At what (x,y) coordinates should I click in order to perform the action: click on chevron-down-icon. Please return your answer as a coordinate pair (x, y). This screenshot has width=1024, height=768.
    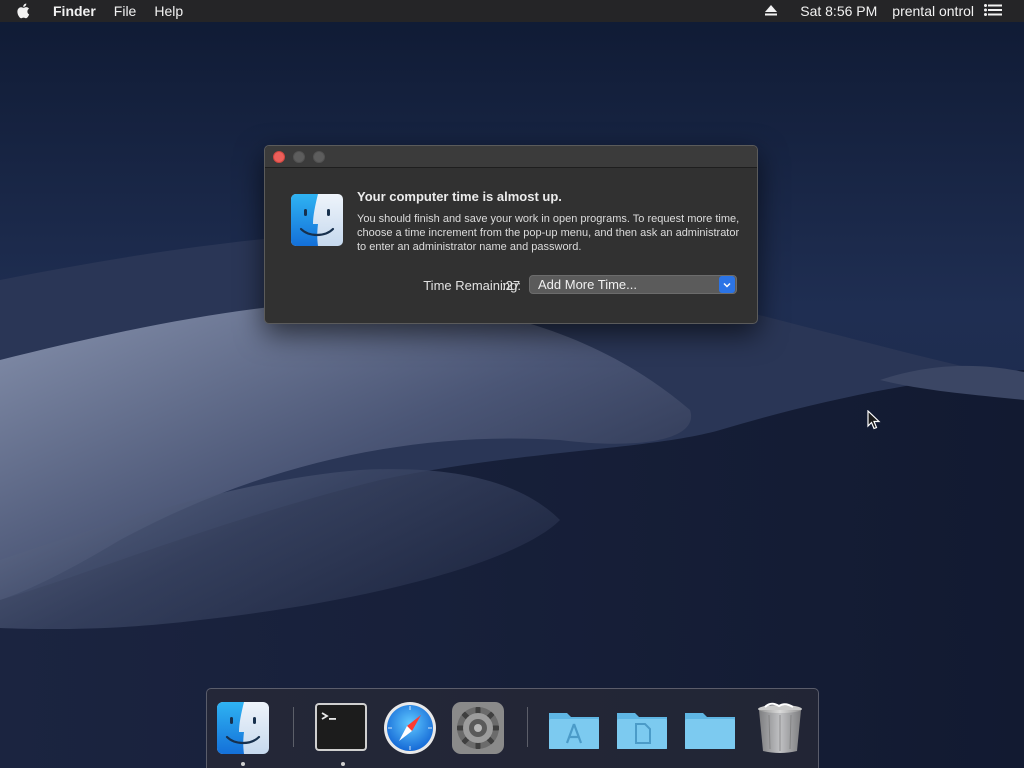
    Looking at the image, I should click on (727, 284).